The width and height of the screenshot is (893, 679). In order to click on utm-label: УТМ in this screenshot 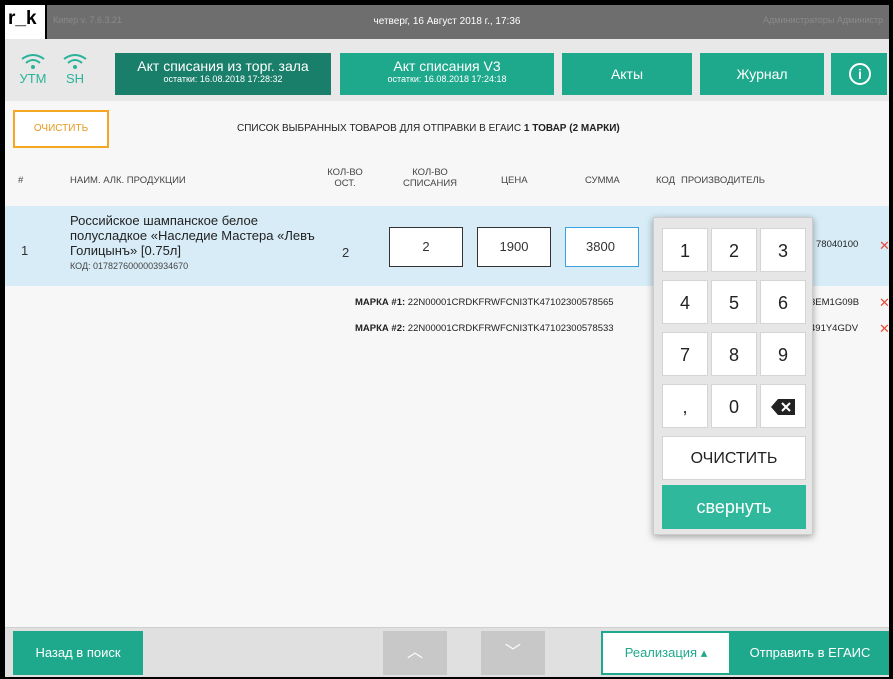, I will do `click(33, 78)`.